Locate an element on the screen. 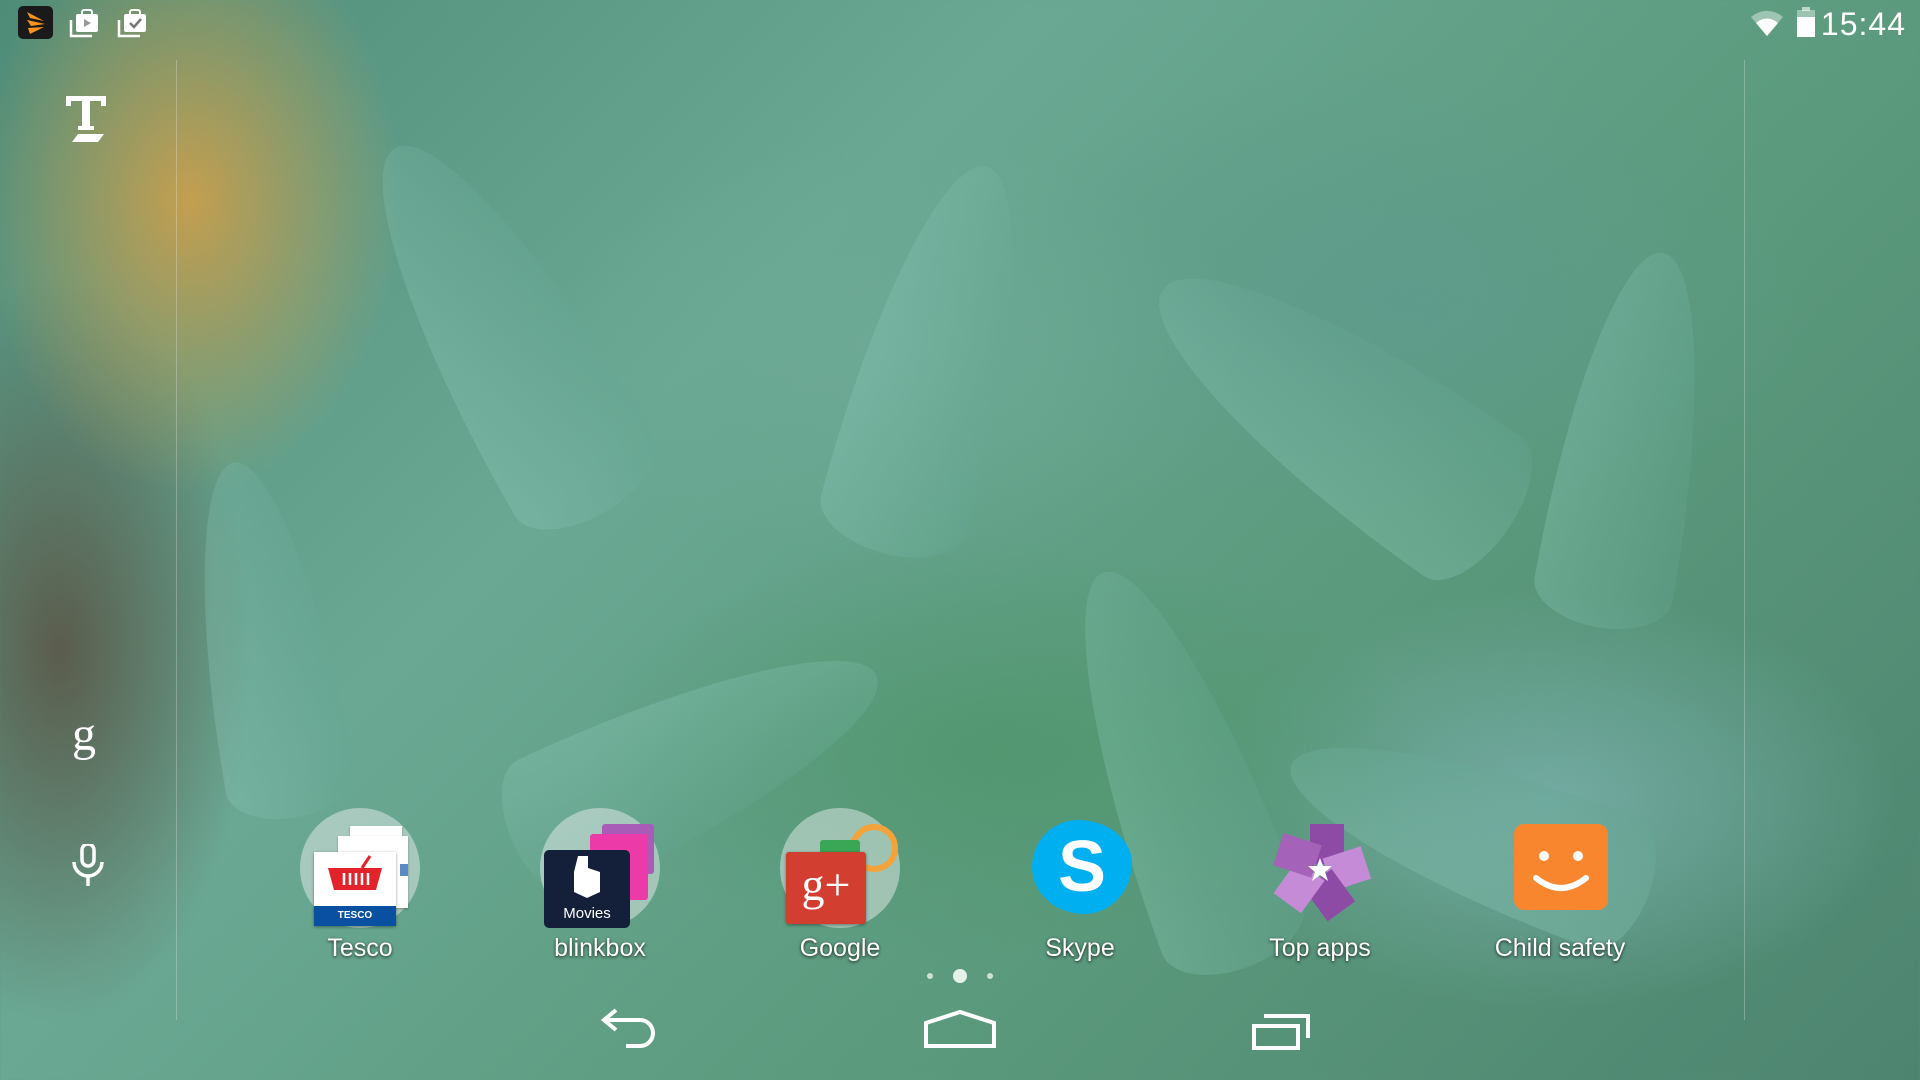 This screenshot has width=1920, height=1080. app-folder-blinkbox: Movies blinkbox is located at coordinates (600, 885).